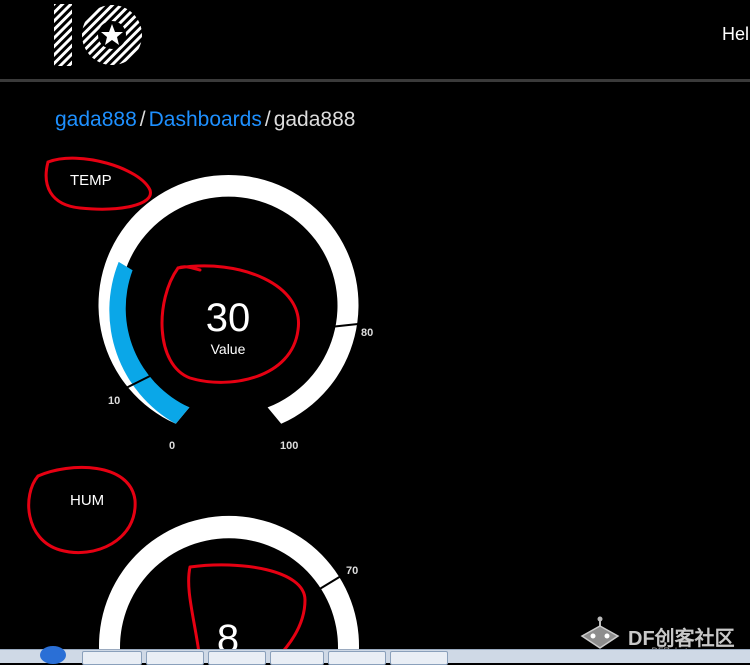 The width and height of the screenshot is (750, 665). Describe the element at coordinates (53, 655) in the screenshot. I see `start-button` at that location.